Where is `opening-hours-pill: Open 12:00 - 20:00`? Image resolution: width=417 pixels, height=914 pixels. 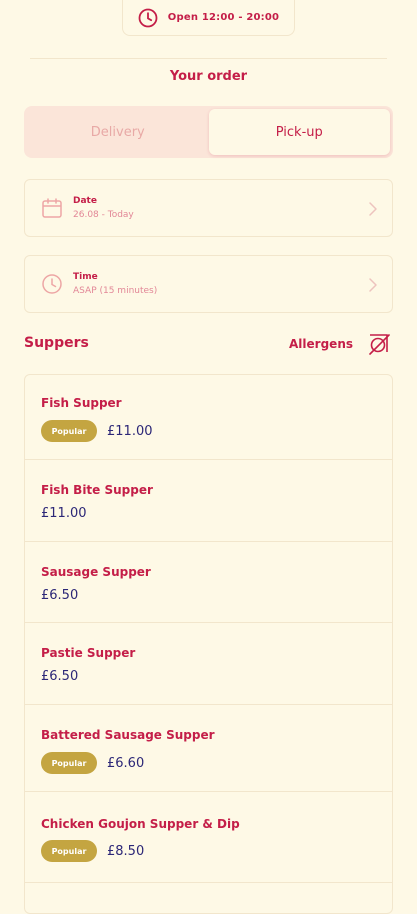
opening-hours-pill: Open 12:00 - 20:00 is located at coordinates (208, 18).